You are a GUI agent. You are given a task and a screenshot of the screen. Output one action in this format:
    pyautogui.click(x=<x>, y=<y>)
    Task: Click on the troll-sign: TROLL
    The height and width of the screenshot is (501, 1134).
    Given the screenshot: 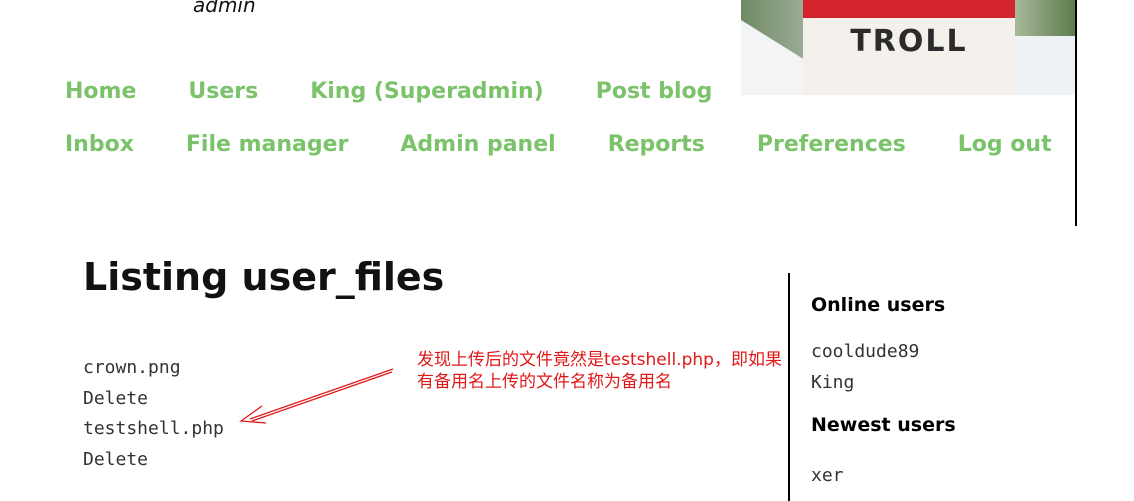 What is the action you would take?
    pyautogui.click(x=909, y=47)
    